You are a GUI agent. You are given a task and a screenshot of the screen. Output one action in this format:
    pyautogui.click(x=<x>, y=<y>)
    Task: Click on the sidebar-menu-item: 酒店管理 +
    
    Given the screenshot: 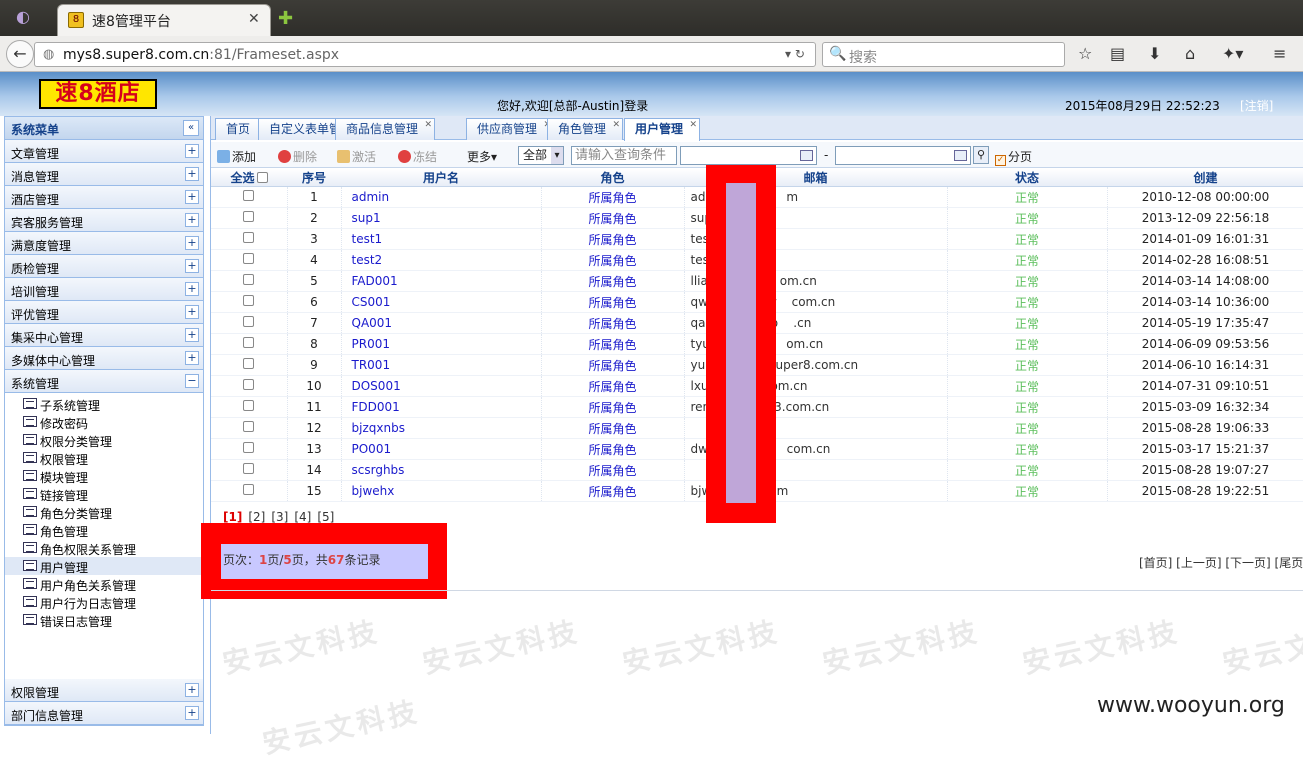 What is the action you would take?
    pyautogui.click(x=104, y=197)
    